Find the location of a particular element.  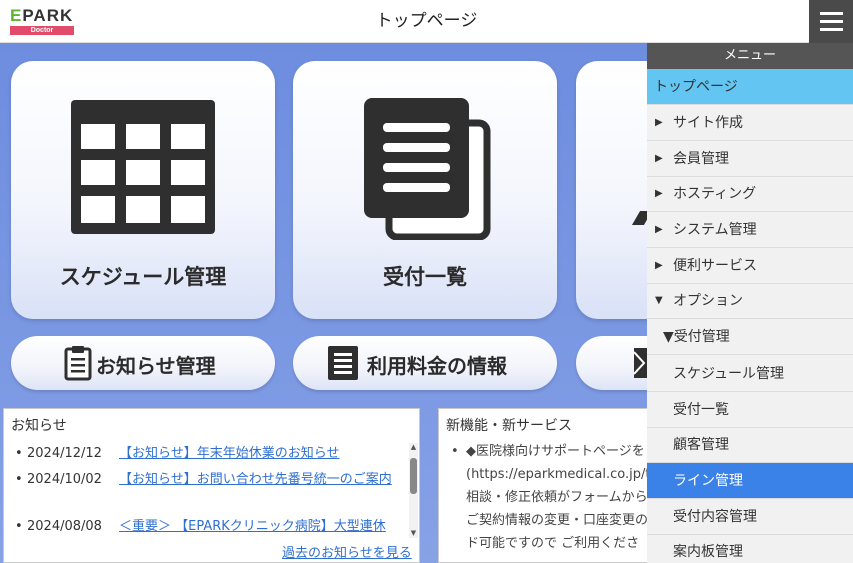

services-title: 新機能・新サービス is located at coordinates (509, 426).